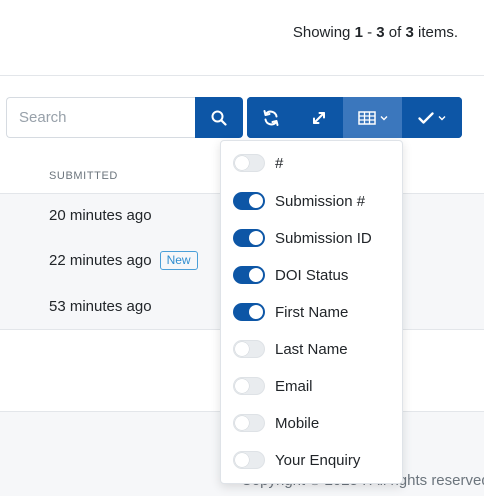 This screenshot has height=496, width=484. Describe the element at coordinates (297, 423) in the screenshot. I see `column-toggle-label: Mobile` at that location.